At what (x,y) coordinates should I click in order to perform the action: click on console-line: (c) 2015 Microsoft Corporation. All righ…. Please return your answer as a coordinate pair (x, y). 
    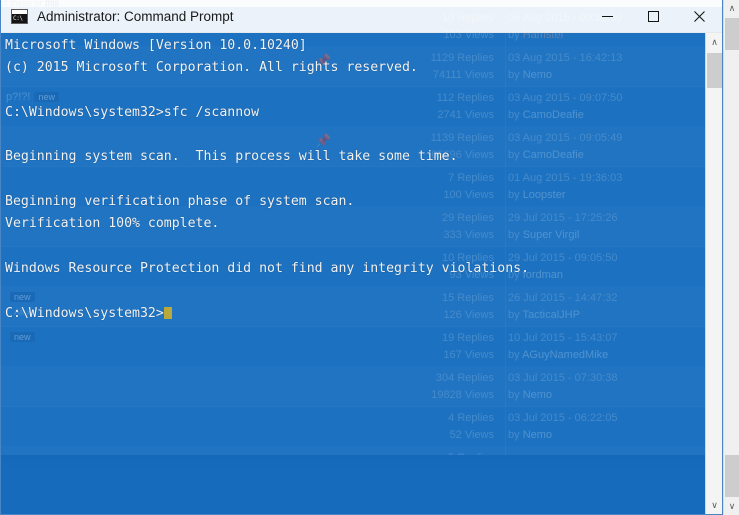
    Looking at the image, I should click on (211, 68).